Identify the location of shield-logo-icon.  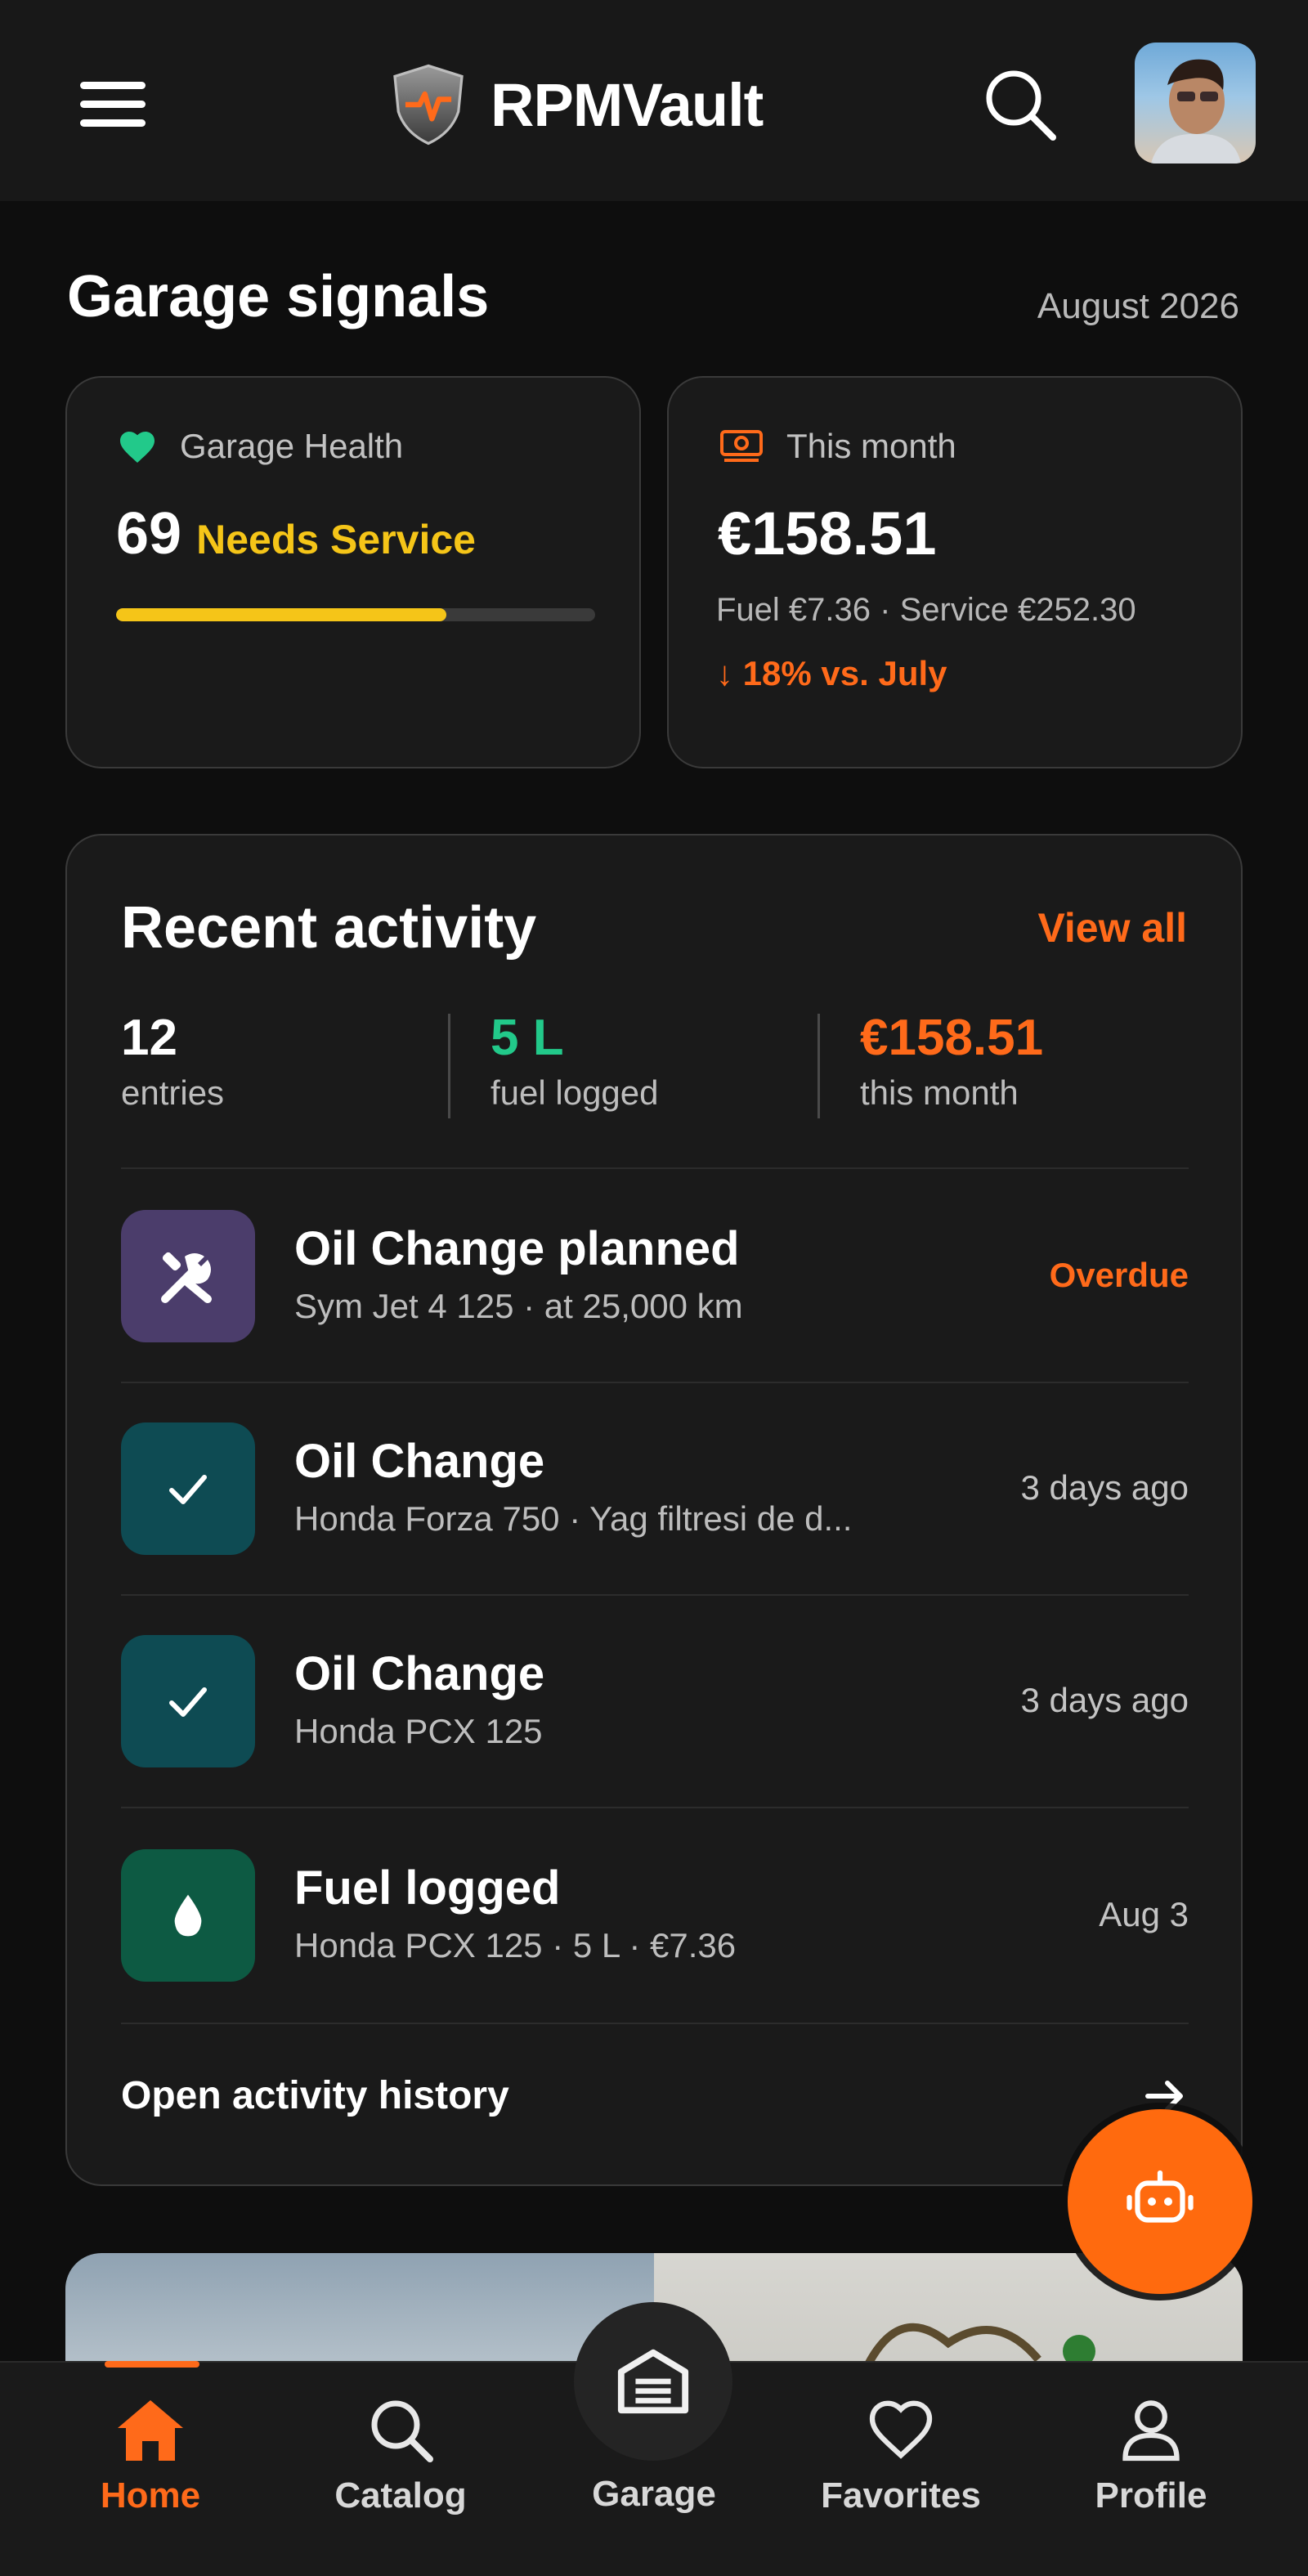
(428, 105).